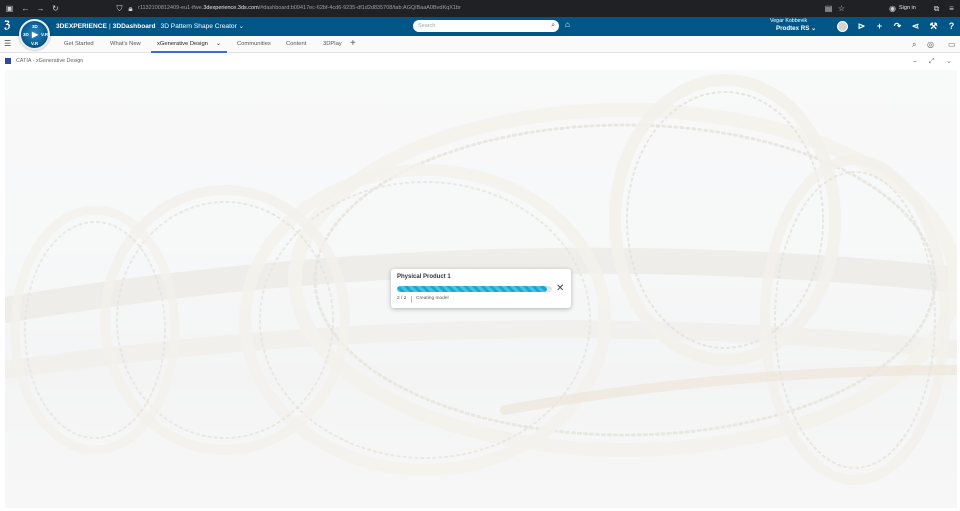  What do you see at coordinates (81, 26) in the screenshot?
I see `brand-label: 3DEXPERIENCE` at bounding box center [81, 26].